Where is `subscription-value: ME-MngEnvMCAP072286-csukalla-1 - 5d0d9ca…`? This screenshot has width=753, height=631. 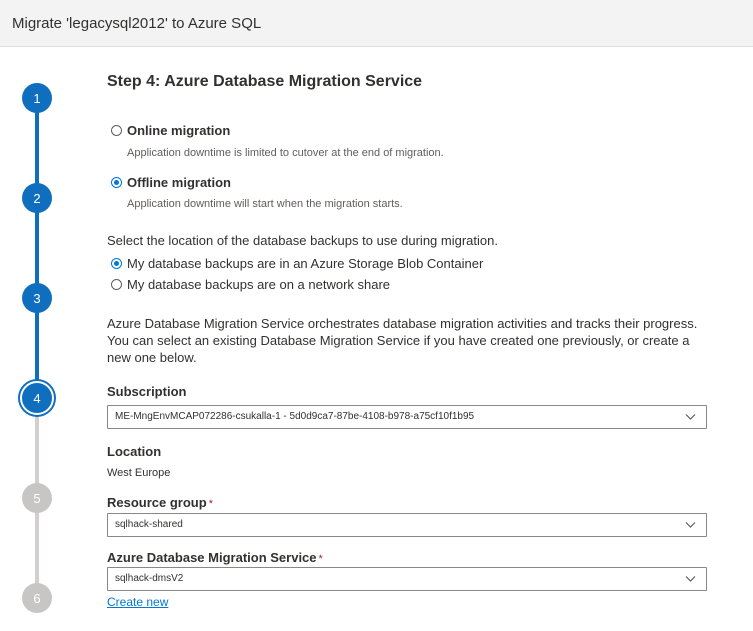 subscription-value: ME-MngEnvMCAP072286-csukalla-1 - 5d0d9ca… is located at coordinates (295, 416).